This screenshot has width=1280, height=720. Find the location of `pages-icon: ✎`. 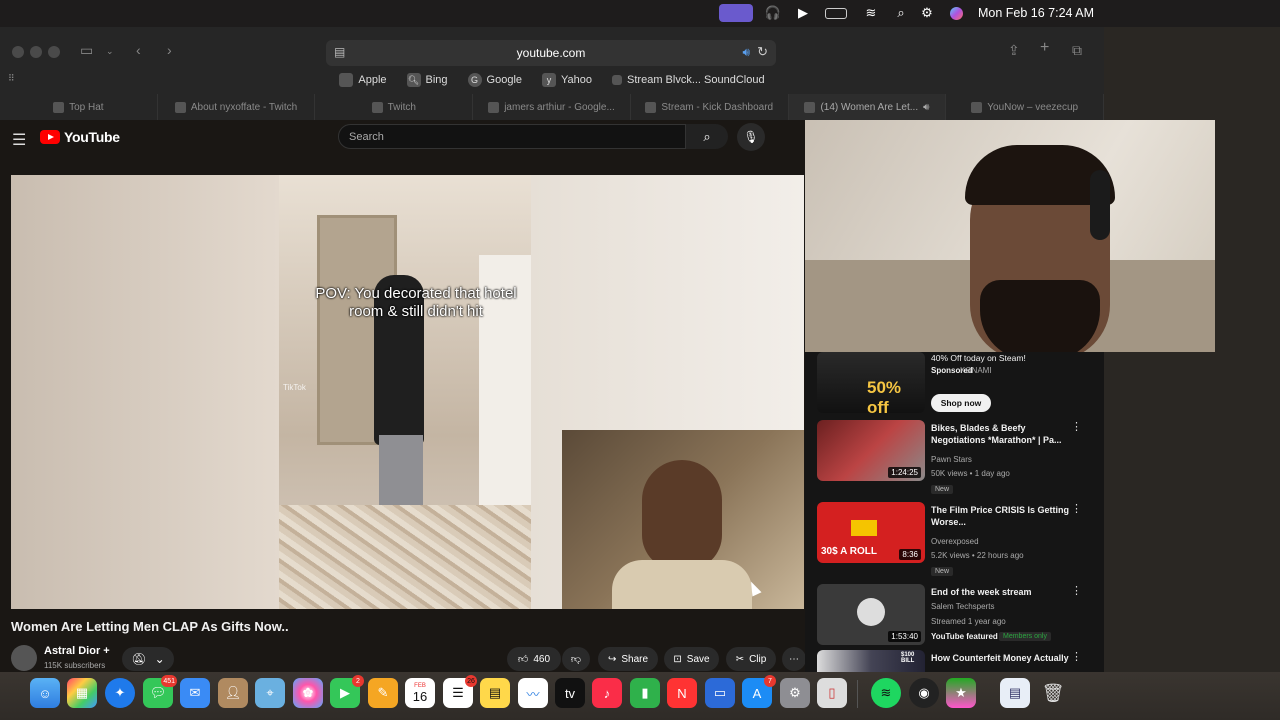

pages-icon: ✎ is located at coordinates (383, 693).